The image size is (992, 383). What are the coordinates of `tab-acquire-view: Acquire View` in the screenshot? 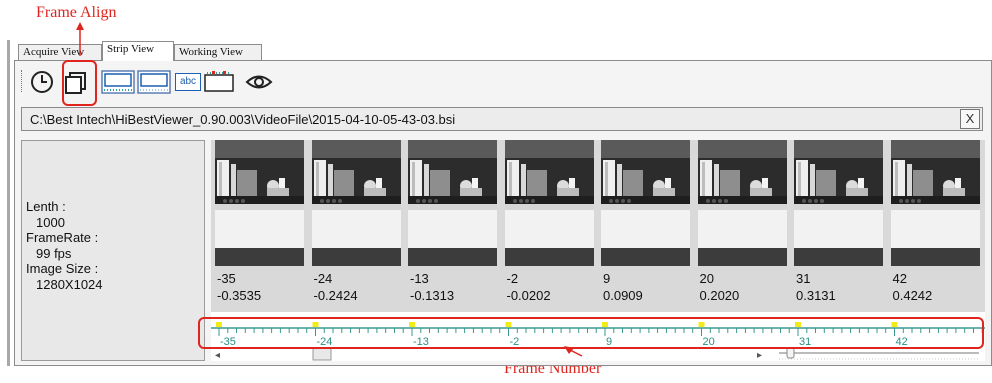 It's located at (60, 52).